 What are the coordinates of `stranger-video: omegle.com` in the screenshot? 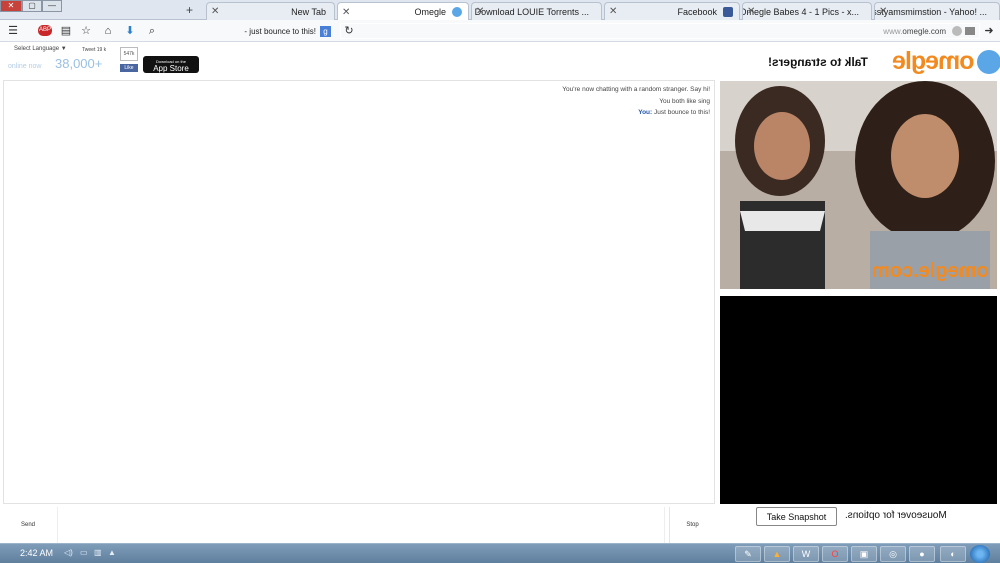 It's located at (858, 185).